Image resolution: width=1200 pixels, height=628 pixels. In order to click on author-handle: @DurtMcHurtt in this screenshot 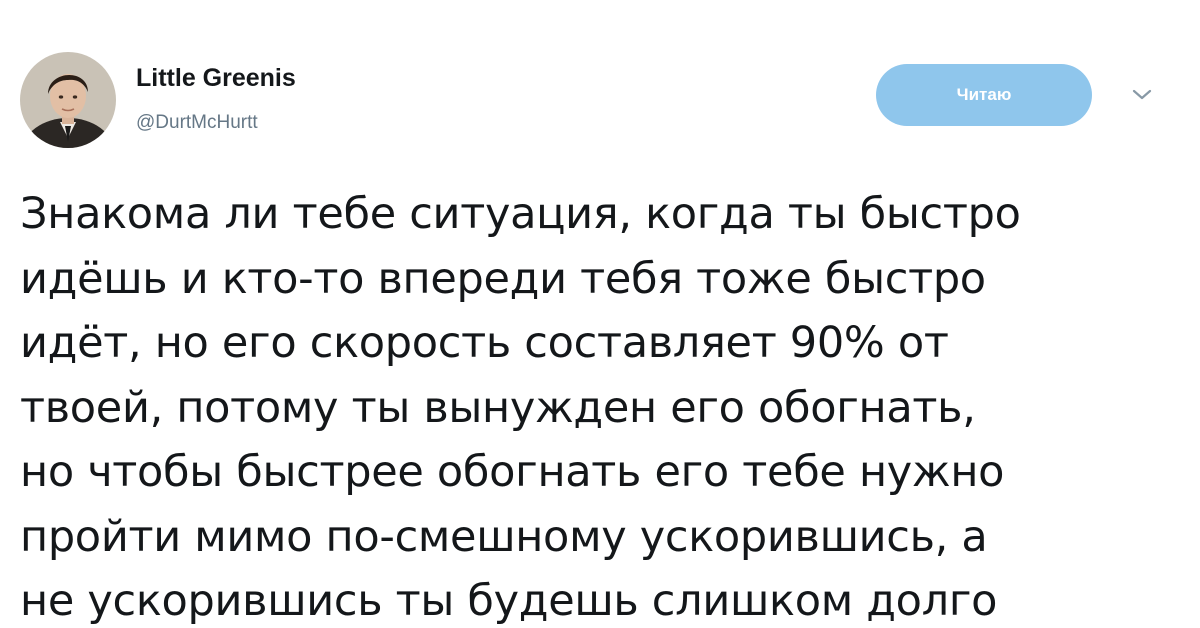, I will do `click(197, 123)`.